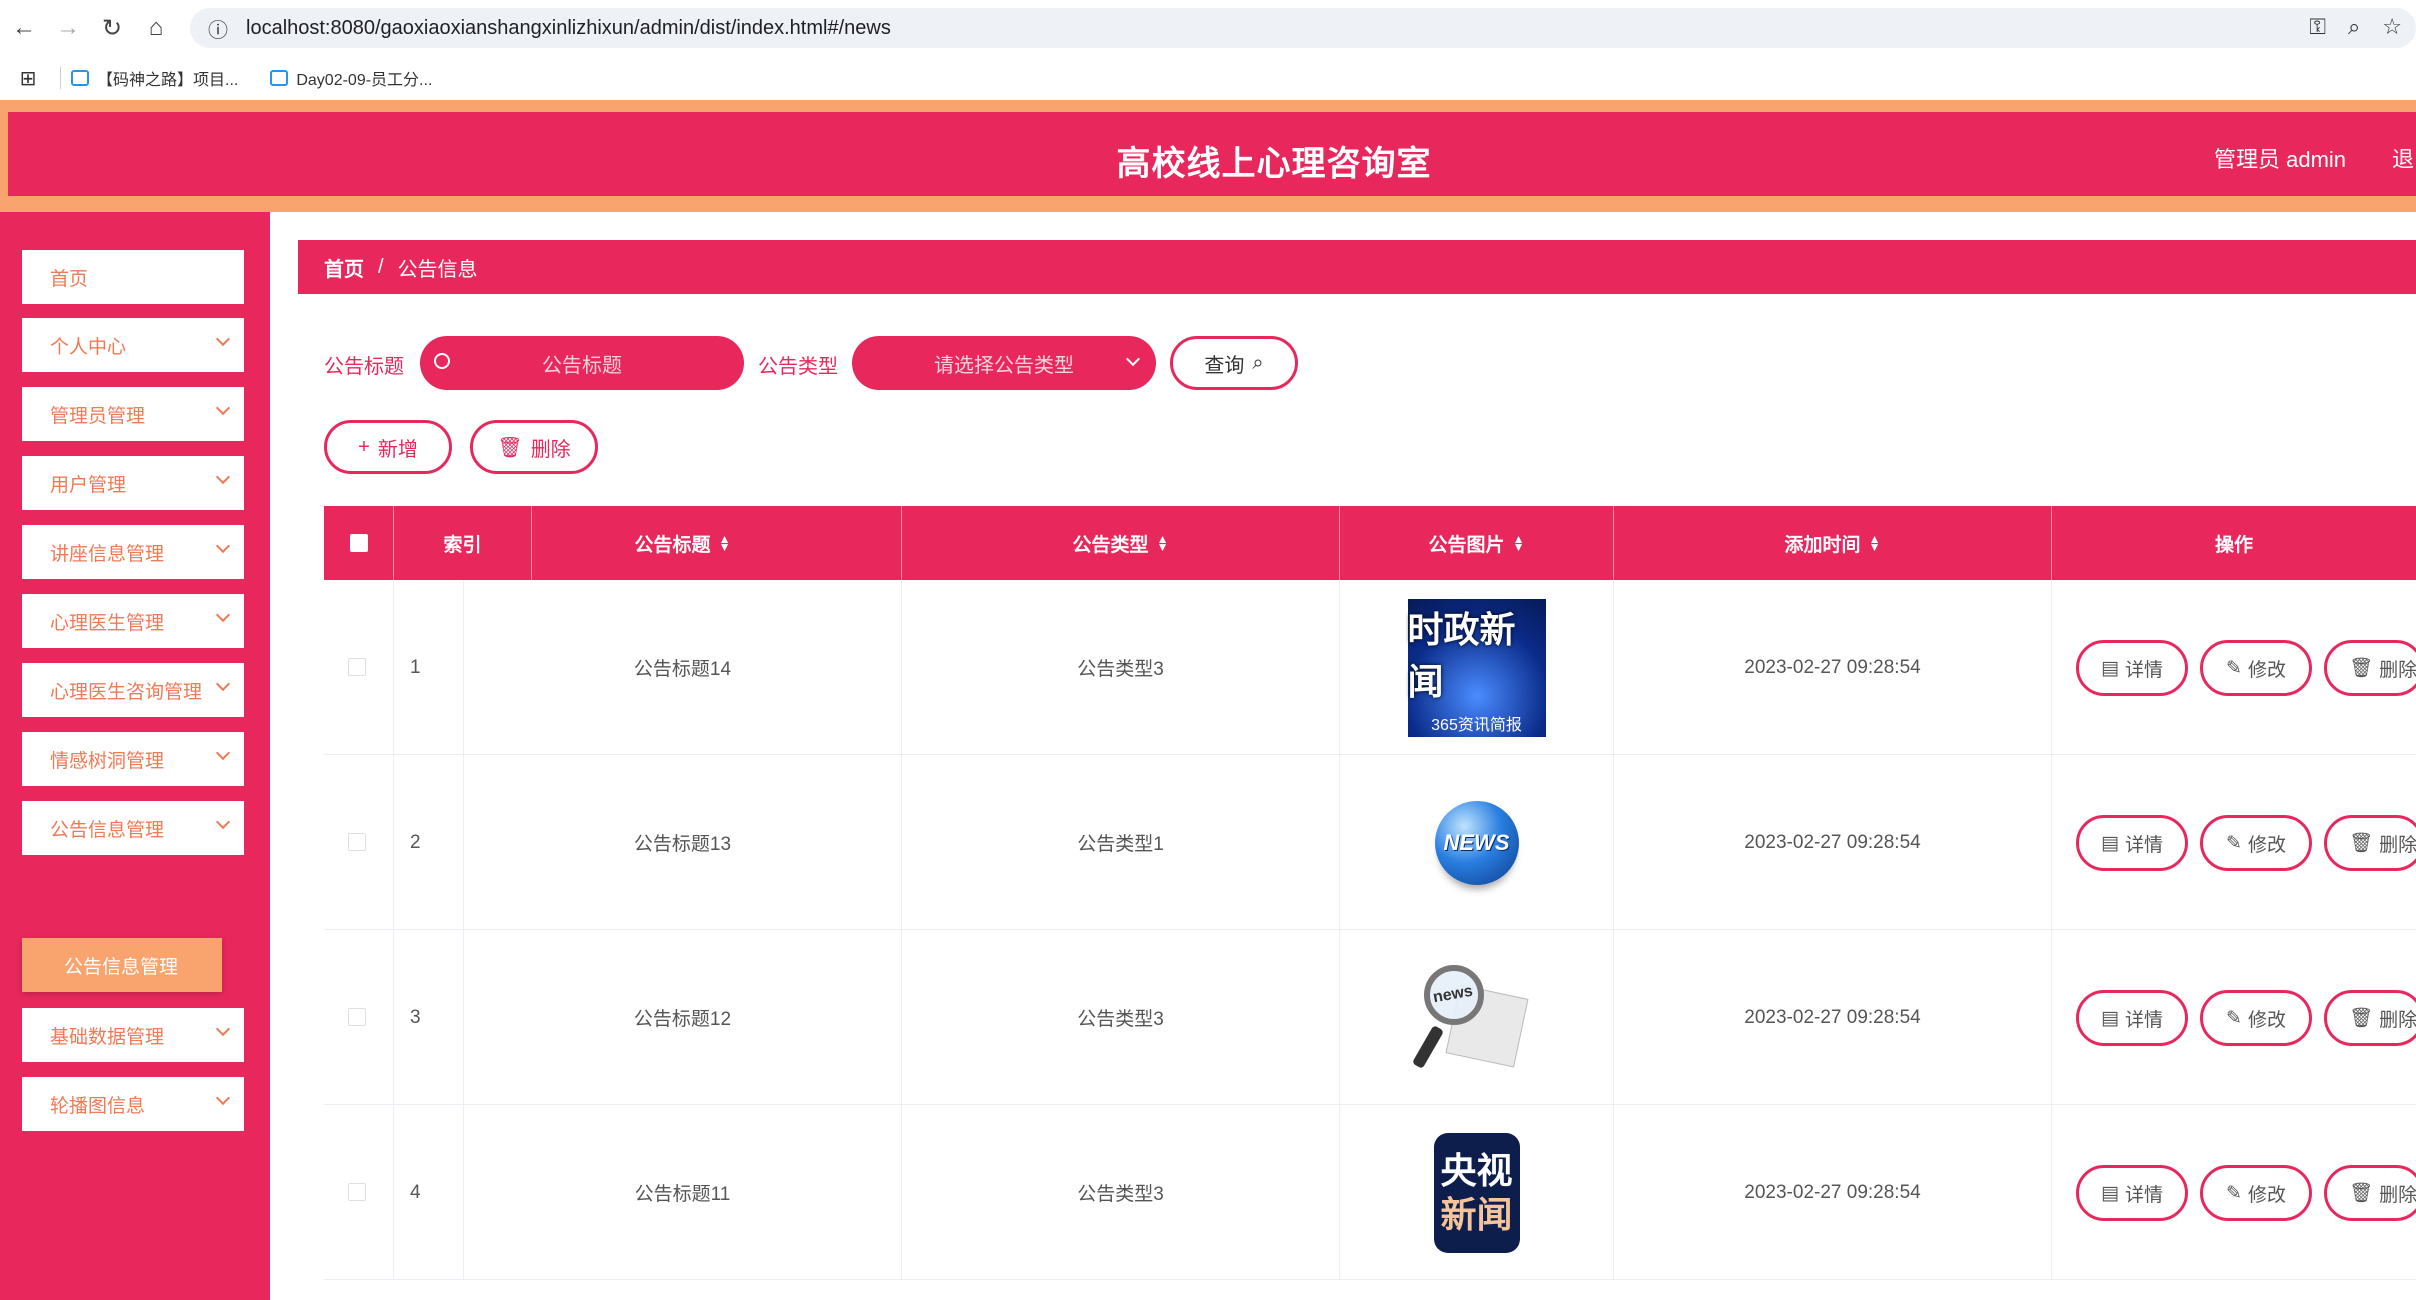  What do you see at coordinates (133, 483) in the screenshot?
I see `sidebar-item-users: 用户管理` at bounding box center [133, 483].